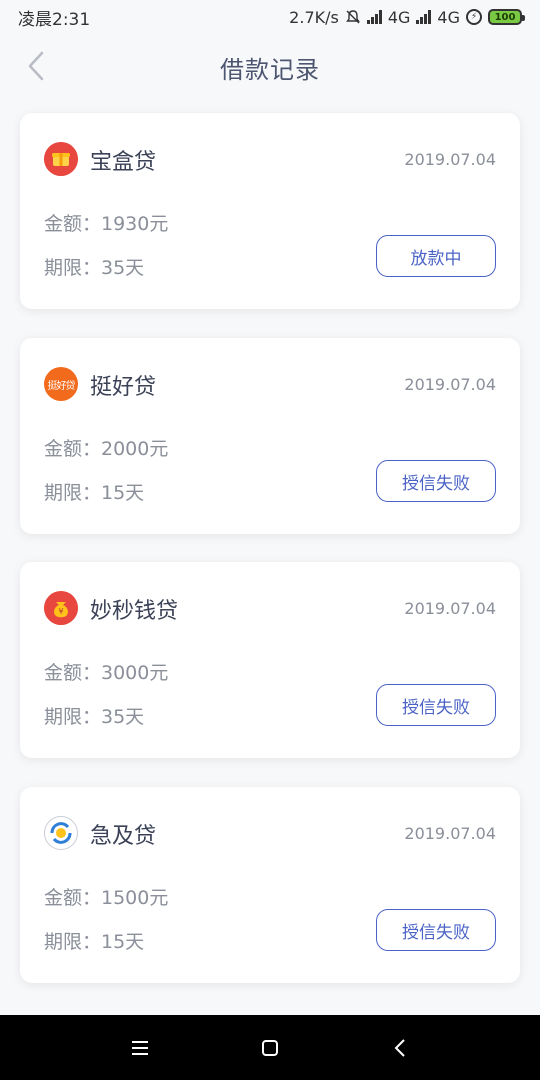 This screenshot has width=540, height=1080. I want to click on network-type-2: 4G, so click(448, 17).